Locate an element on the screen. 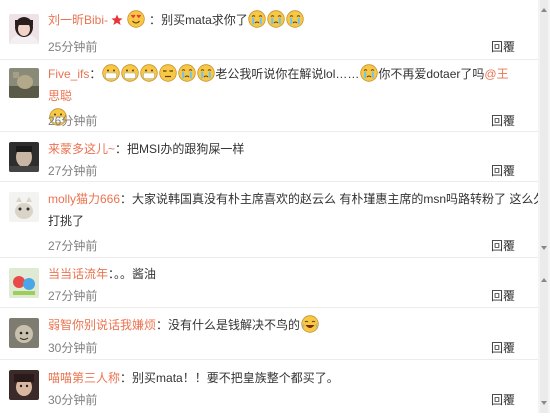 The width and height of the screenshot is (550, 416). comment-body: 弱智你别说话我嫌烦：没有什么是钱解决不鸟的 is located at coordinates (295, 325).